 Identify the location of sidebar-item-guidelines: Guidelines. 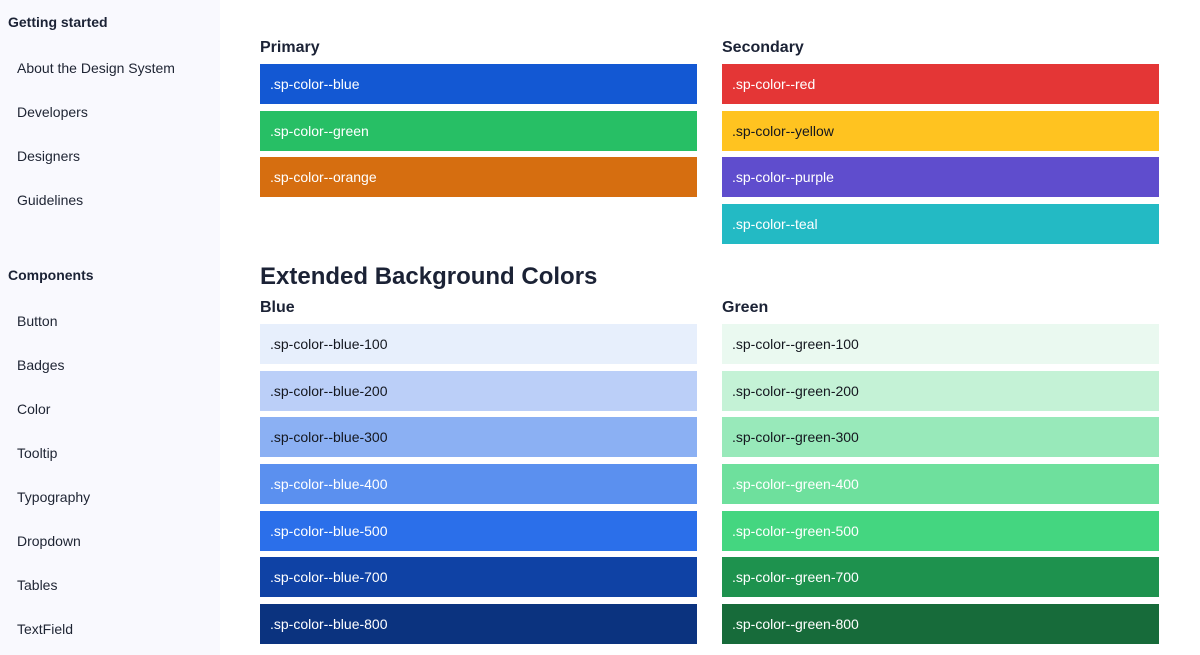
(50, 200).